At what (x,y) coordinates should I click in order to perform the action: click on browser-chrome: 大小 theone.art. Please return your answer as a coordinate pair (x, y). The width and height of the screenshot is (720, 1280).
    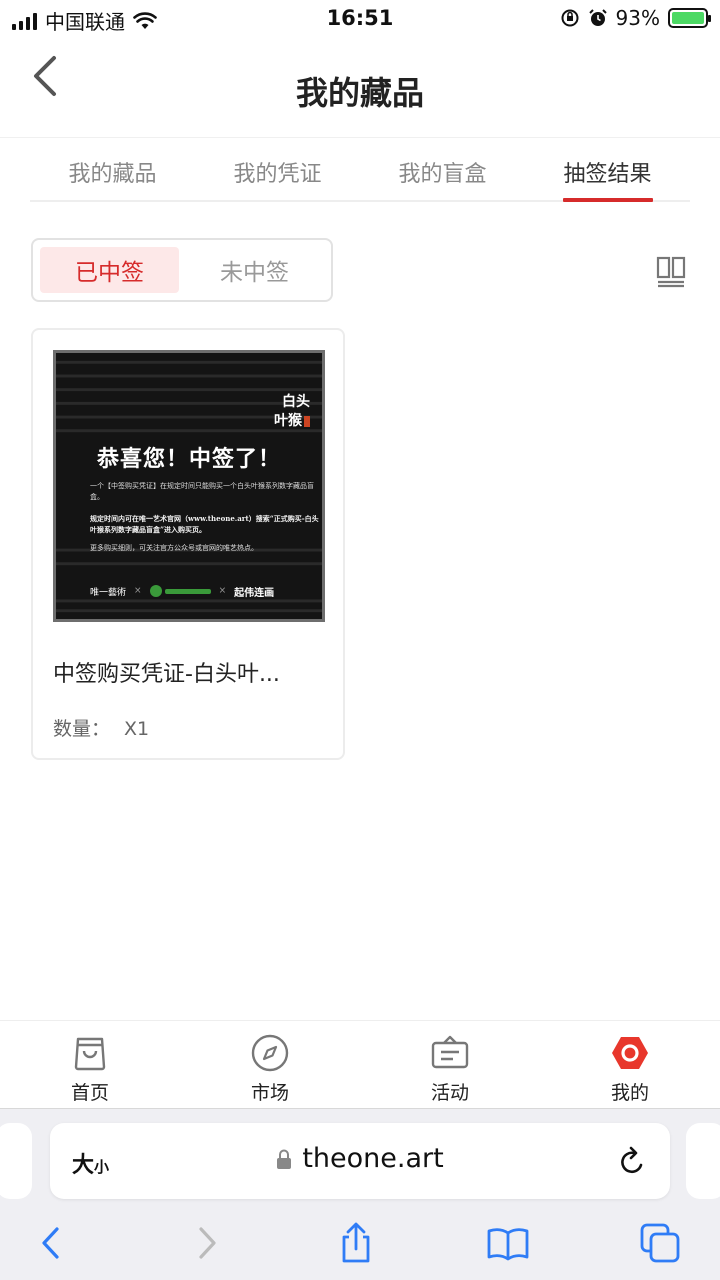
    Looking at the image, I should click on (360, 1194).